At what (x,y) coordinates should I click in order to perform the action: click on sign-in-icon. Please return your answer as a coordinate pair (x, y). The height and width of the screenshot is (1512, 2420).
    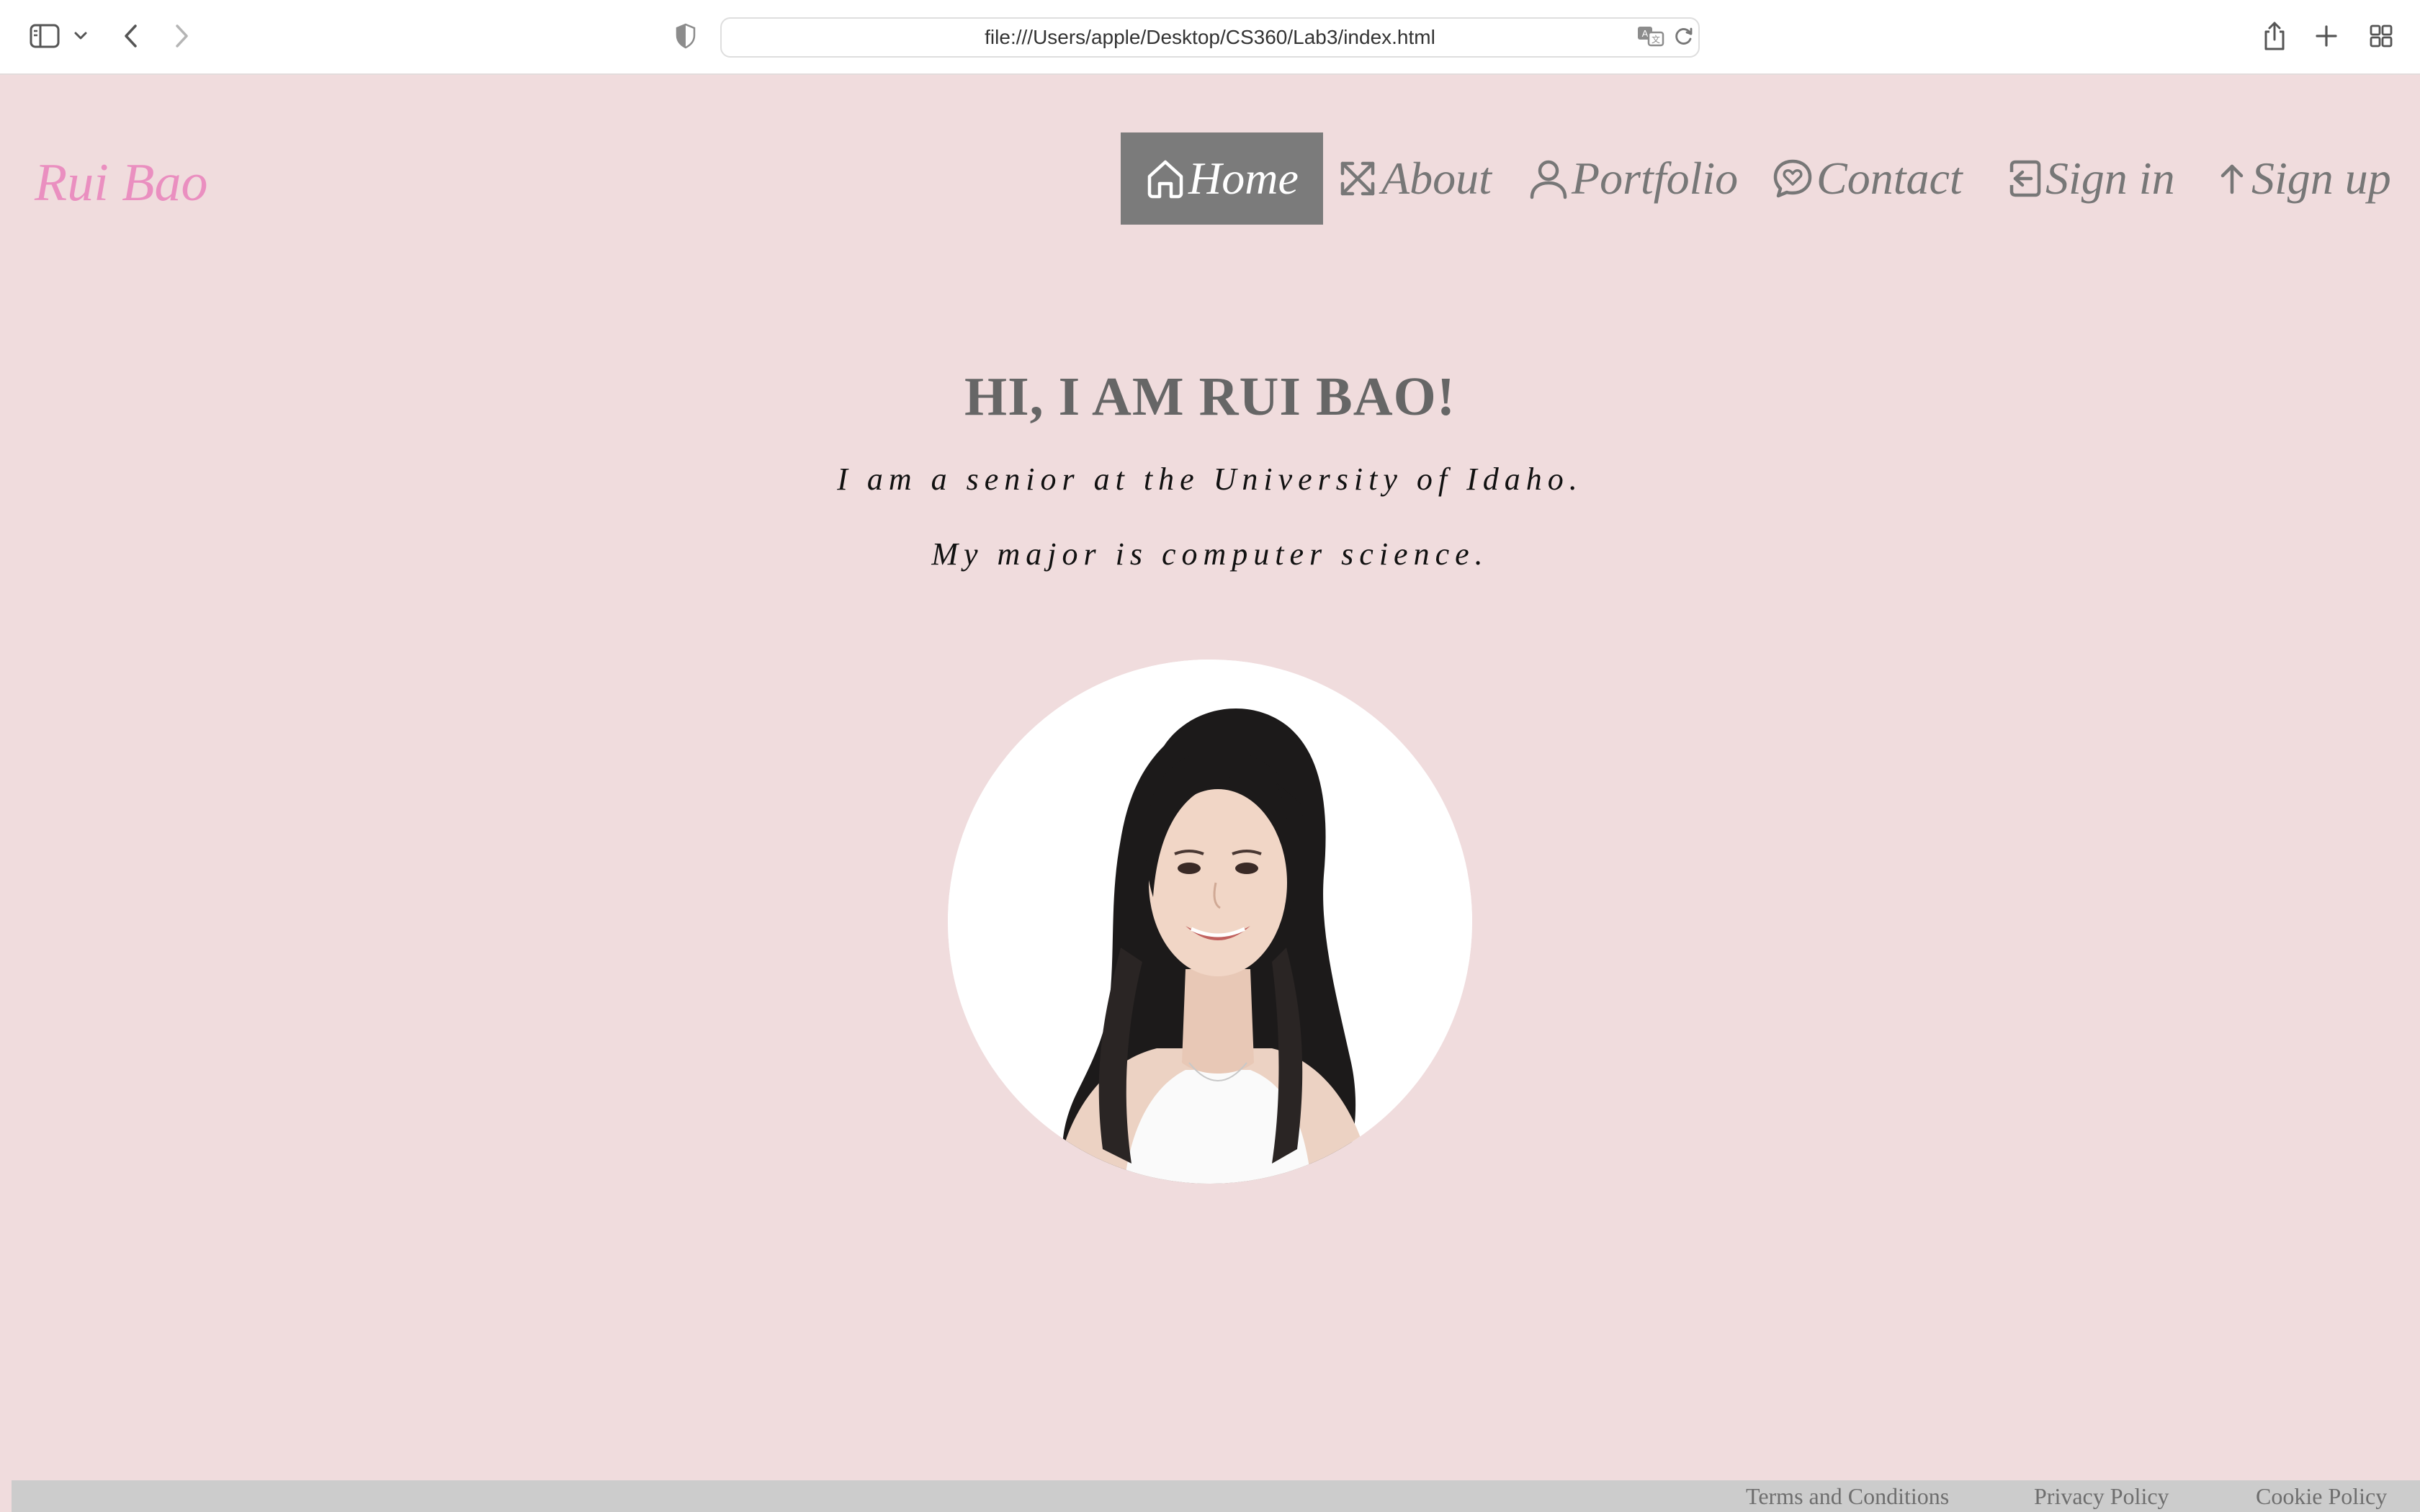
    Looking at the image, I should click on (2024, 178).